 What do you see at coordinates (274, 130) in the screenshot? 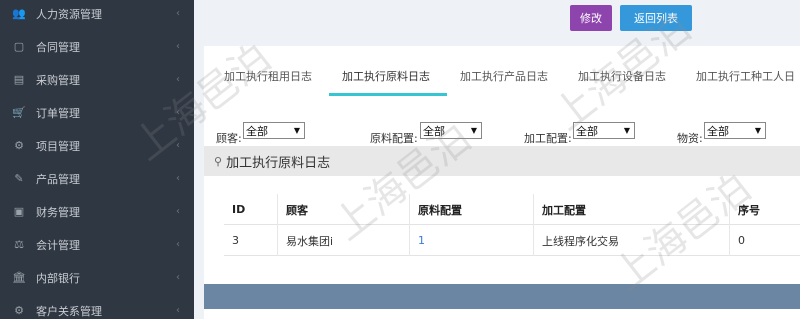
I see `filter-customer-select: 全部 ▼` at bounding box center [274, 130].